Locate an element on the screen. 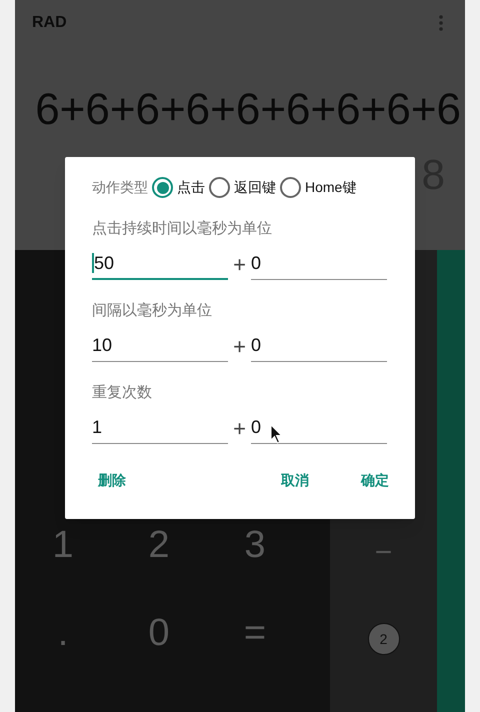  field-label: 重复次数 is located at coordinates (122, 392).